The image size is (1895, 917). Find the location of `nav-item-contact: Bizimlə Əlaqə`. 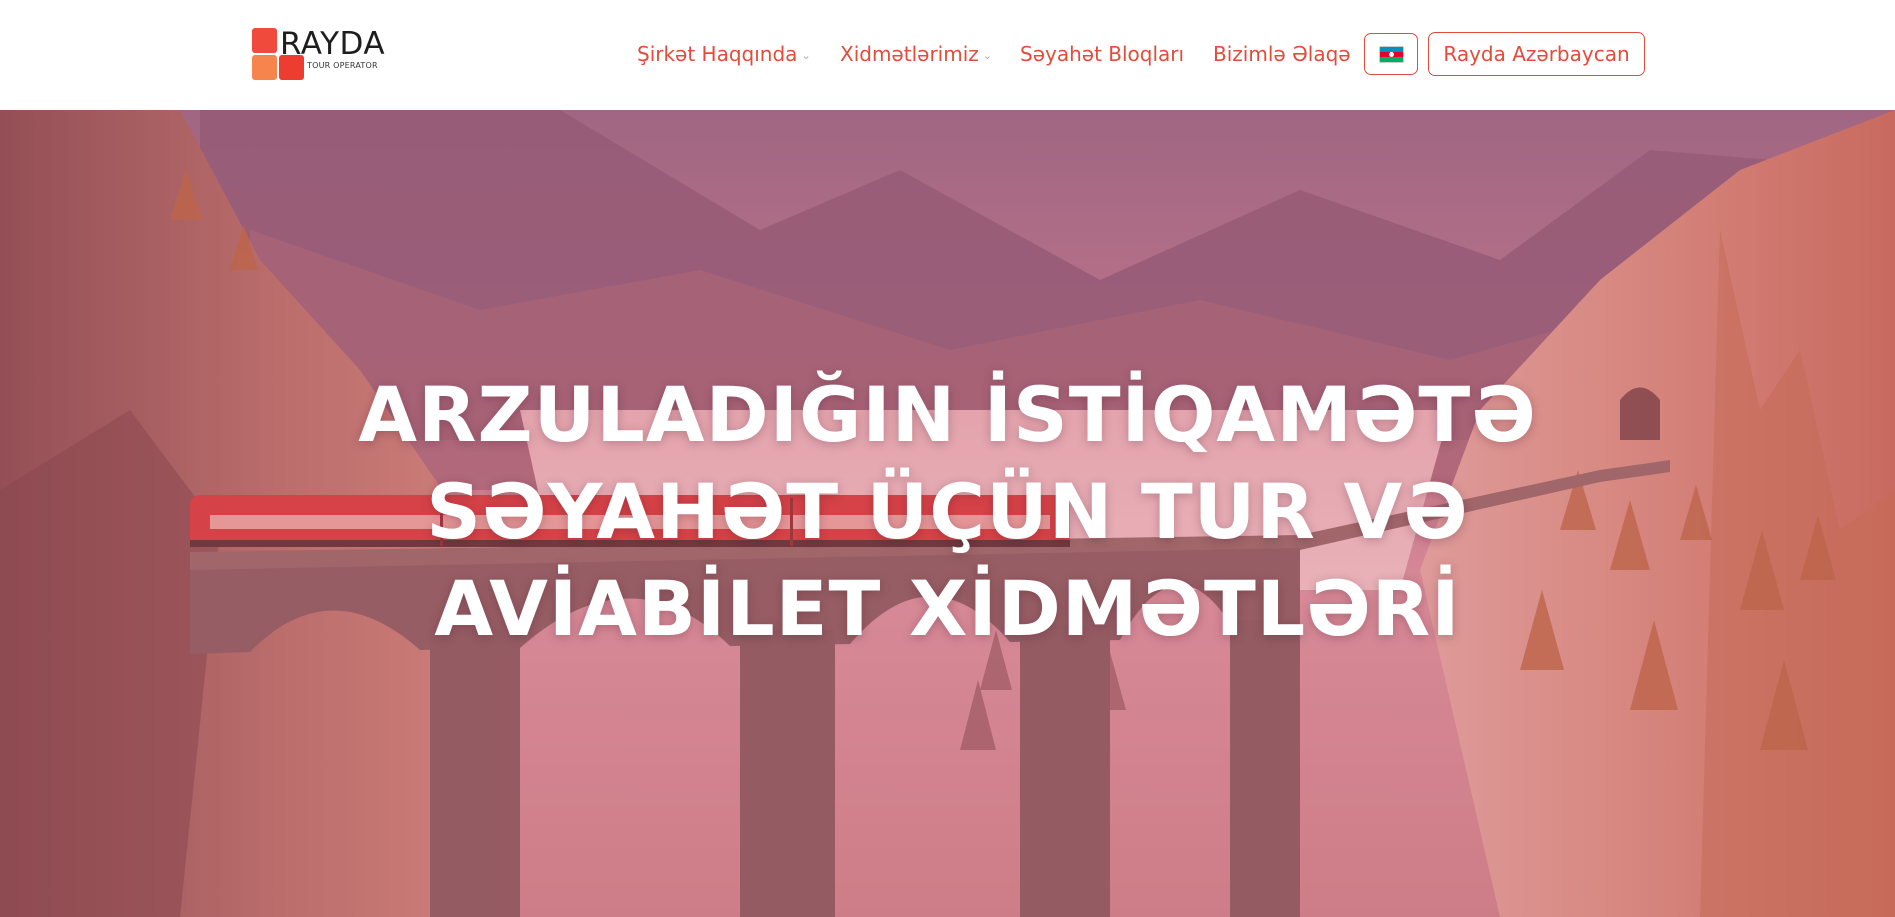

nav-item-contact: Bizimlə Əlaqə is located at coordinates (1282, 54).